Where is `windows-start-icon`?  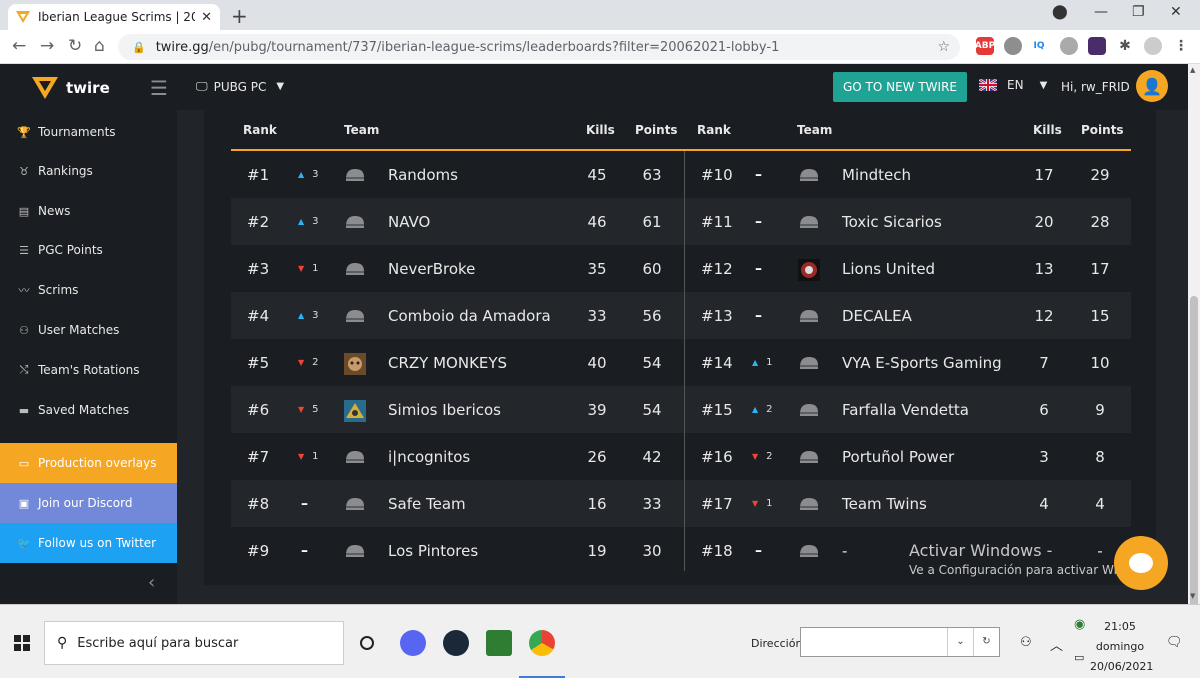
windows-start-icon is located at coordinates (22, 643).